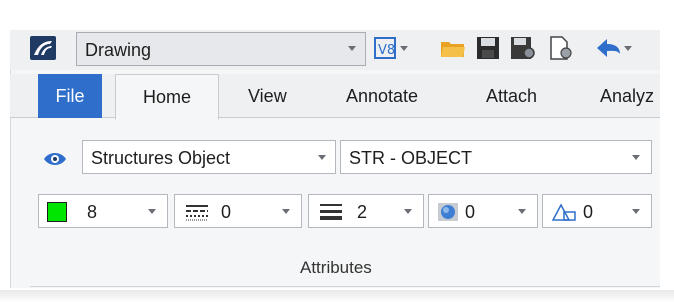 This screenshot has width=674, height=302. I want to click on transparency-icon, so click(448, 212).